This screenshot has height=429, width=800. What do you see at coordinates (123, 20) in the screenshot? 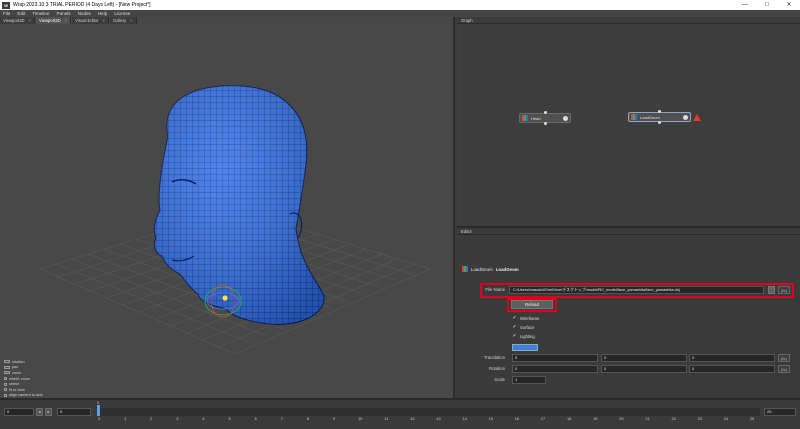
I see `tab-gallery: Gallery ×` at bounding box center [123, 20].